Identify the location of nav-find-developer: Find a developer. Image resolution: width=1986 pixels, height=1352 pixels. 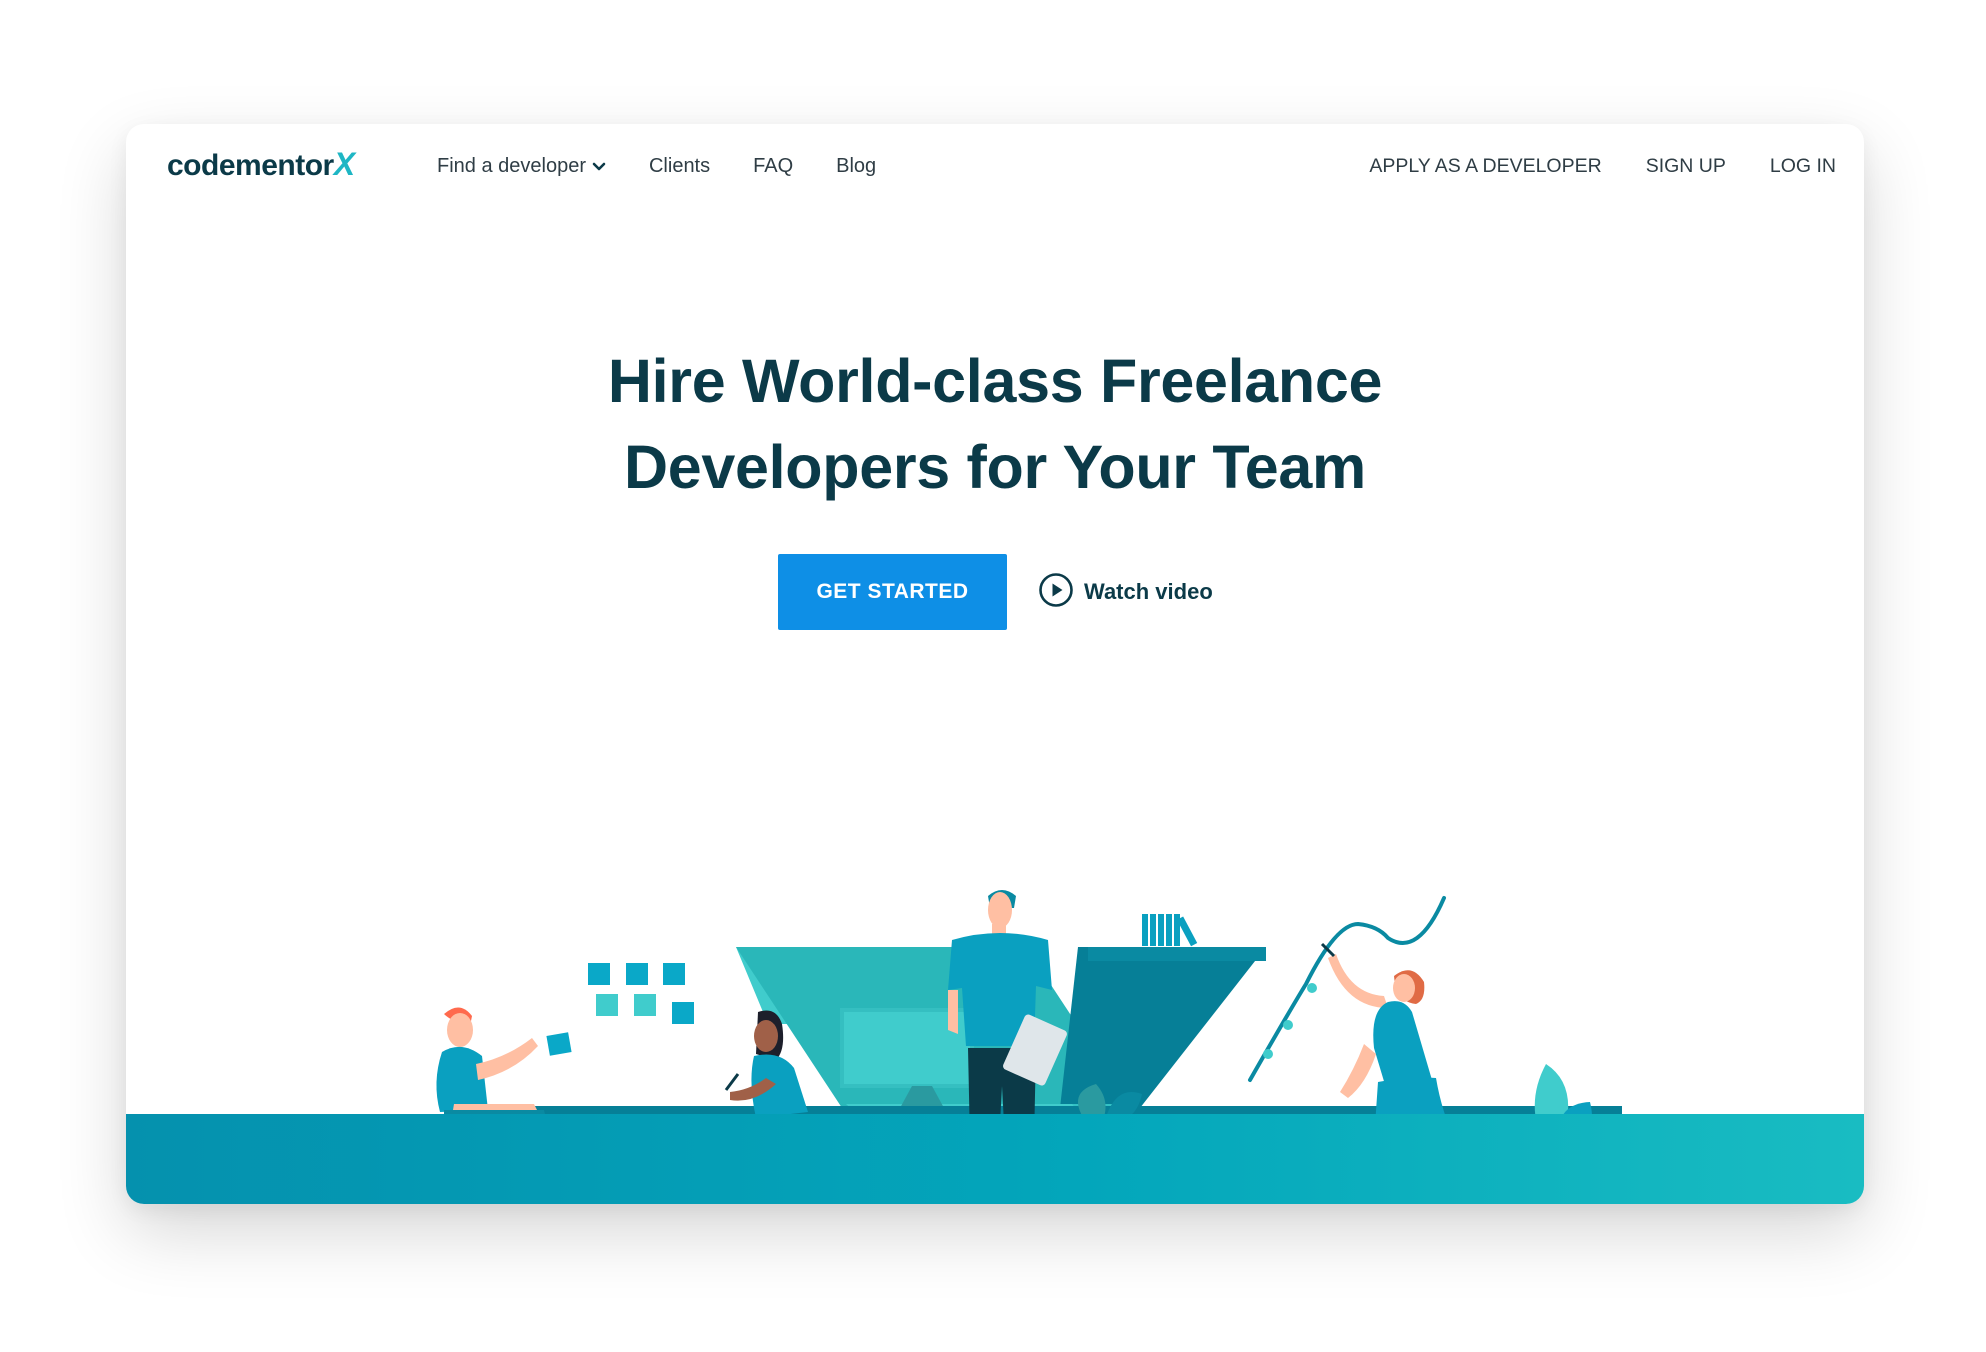
(521, 166).